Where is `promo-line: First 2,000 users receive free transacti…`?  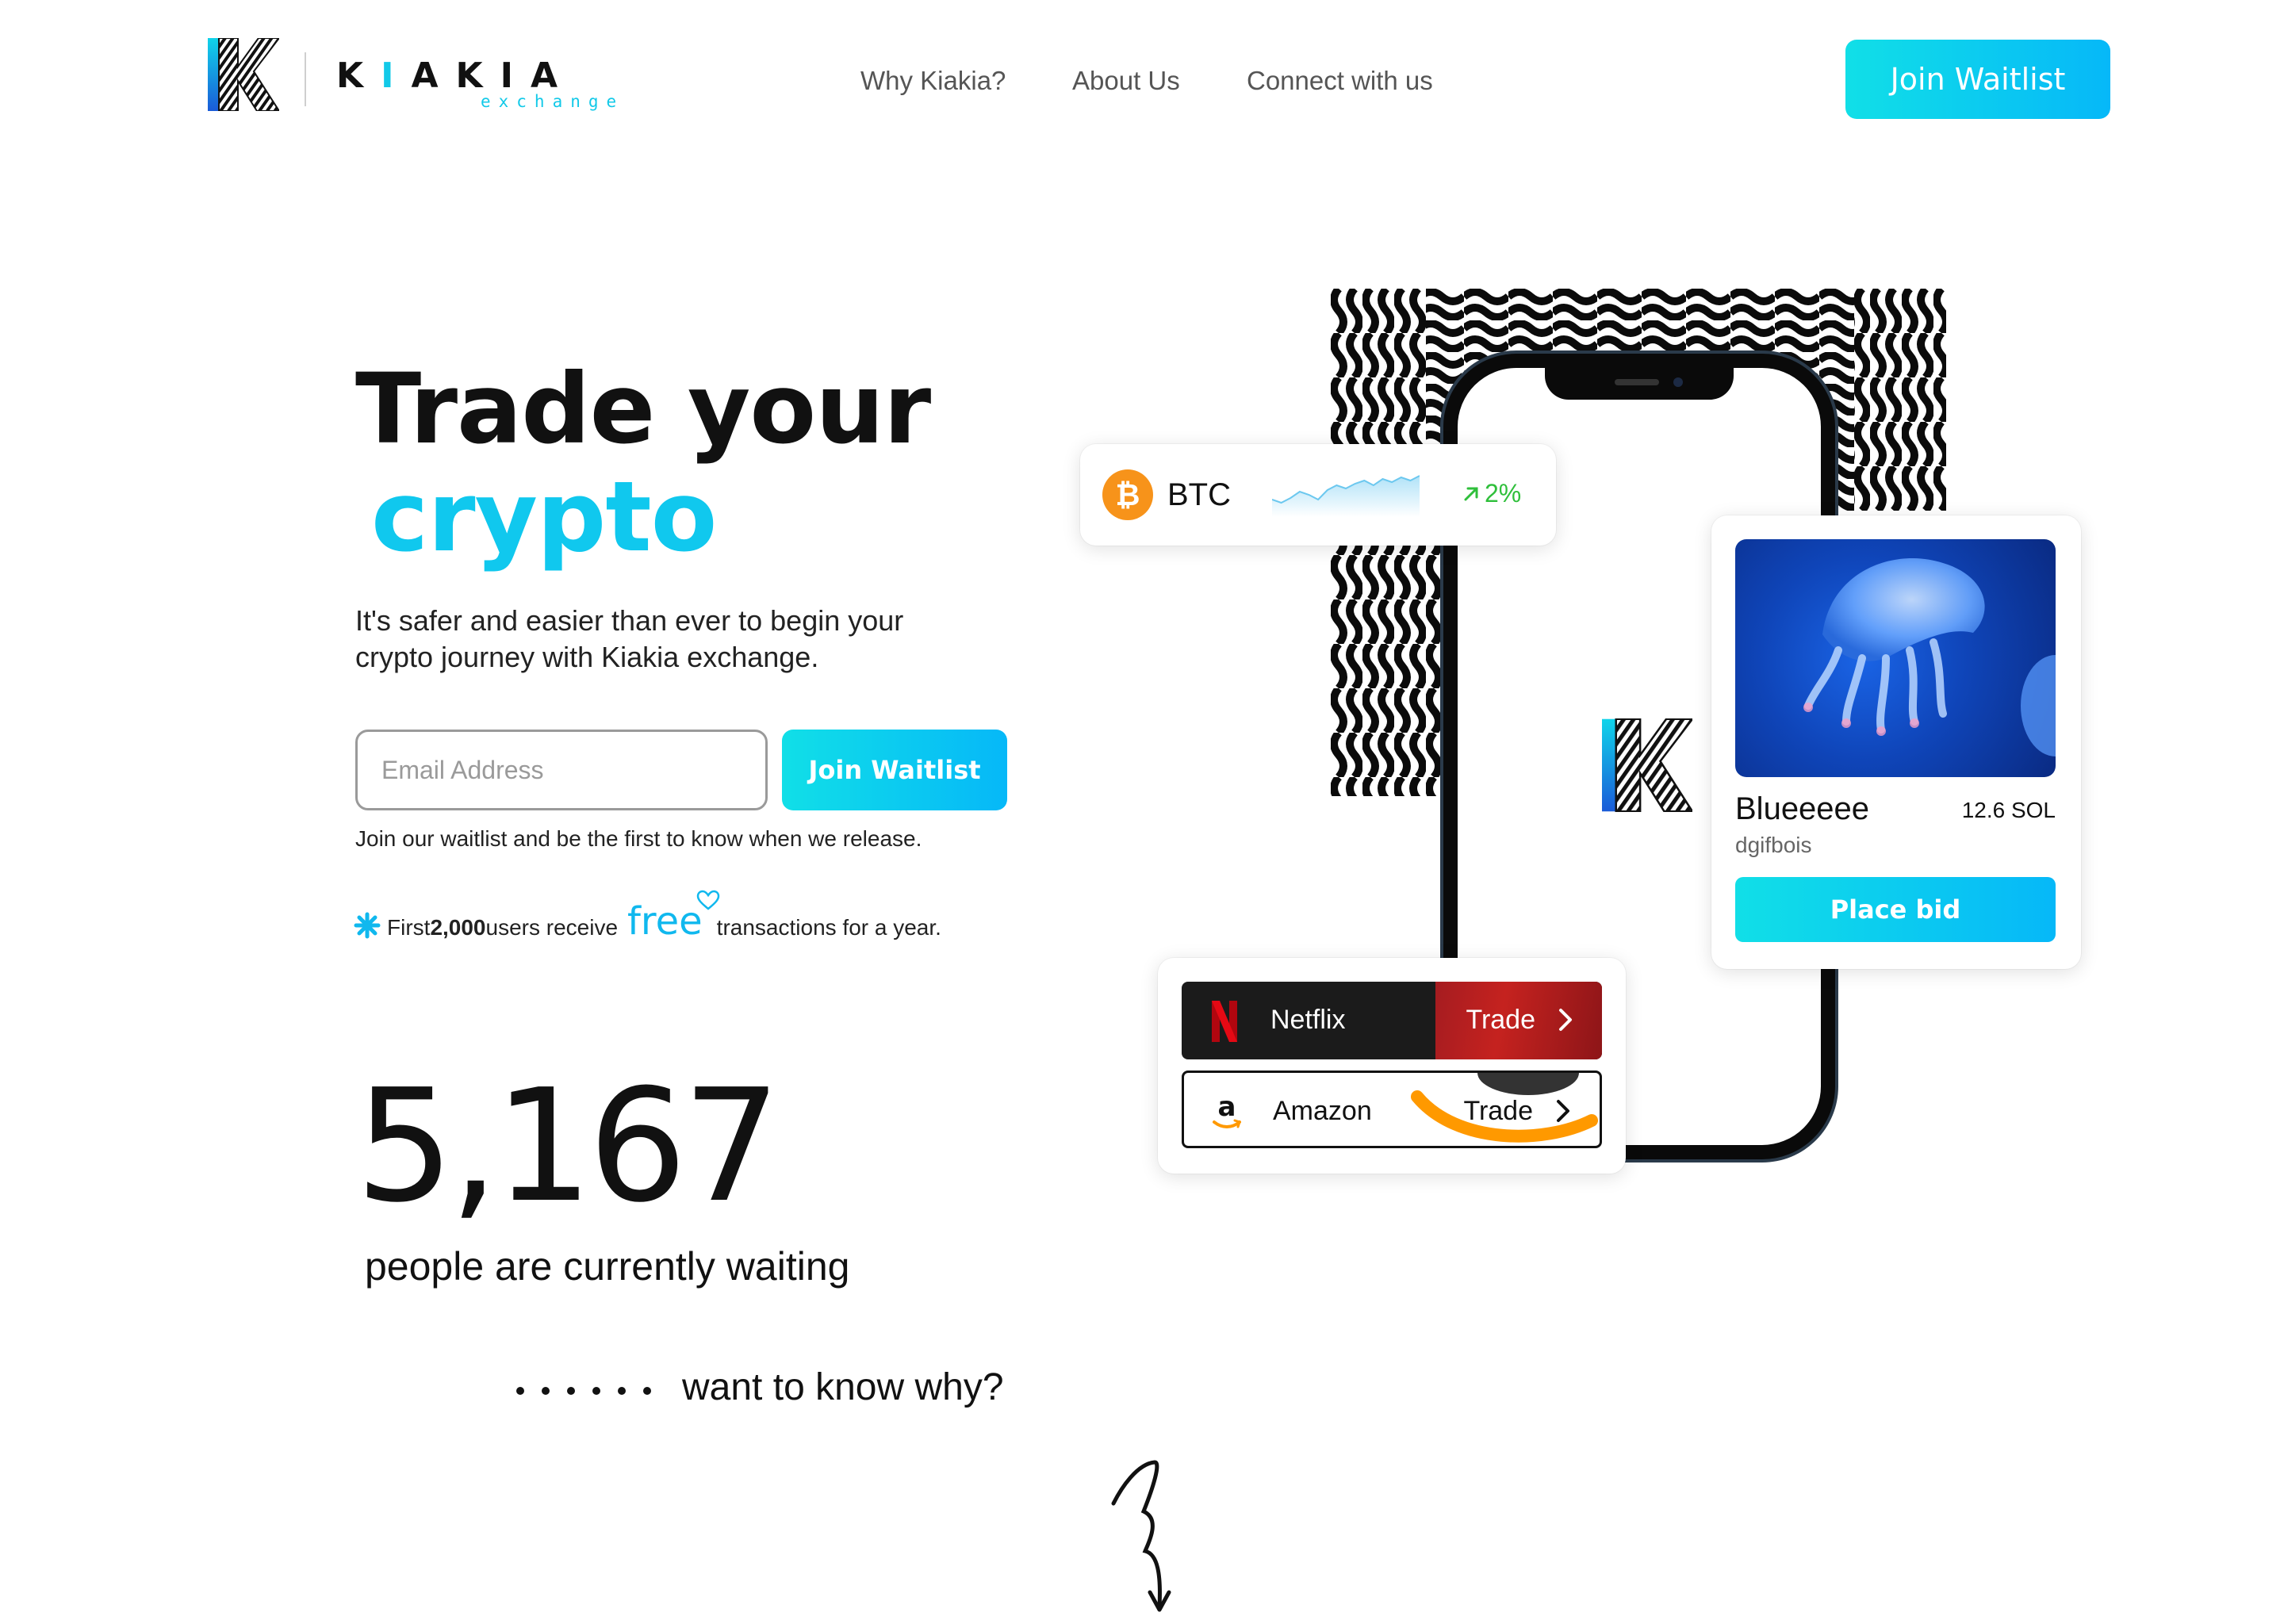
promo-line: First 2,000 users receive free transacti… is located at coordinates (647, 915).